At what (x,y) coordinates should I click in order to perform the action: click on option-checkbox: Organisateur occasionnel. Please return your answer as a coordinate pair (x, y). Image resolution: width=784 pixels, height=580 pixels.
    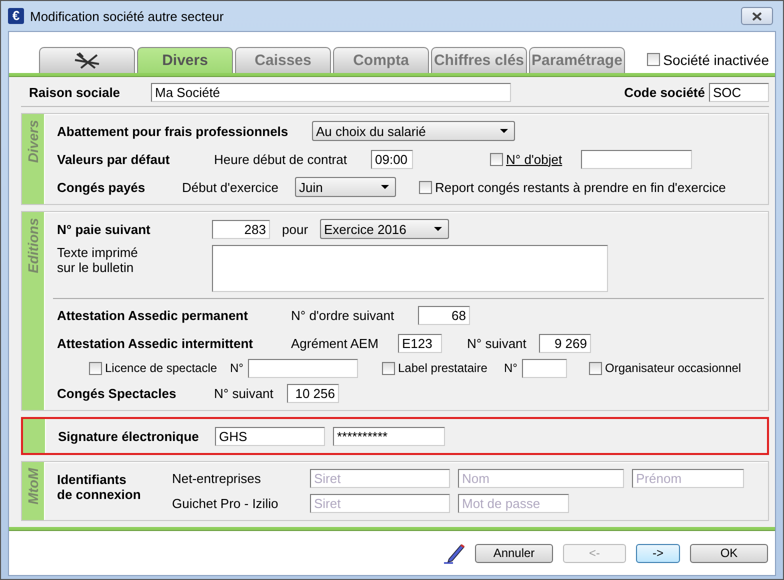
    Looking at the image, I should click on (665, 368).